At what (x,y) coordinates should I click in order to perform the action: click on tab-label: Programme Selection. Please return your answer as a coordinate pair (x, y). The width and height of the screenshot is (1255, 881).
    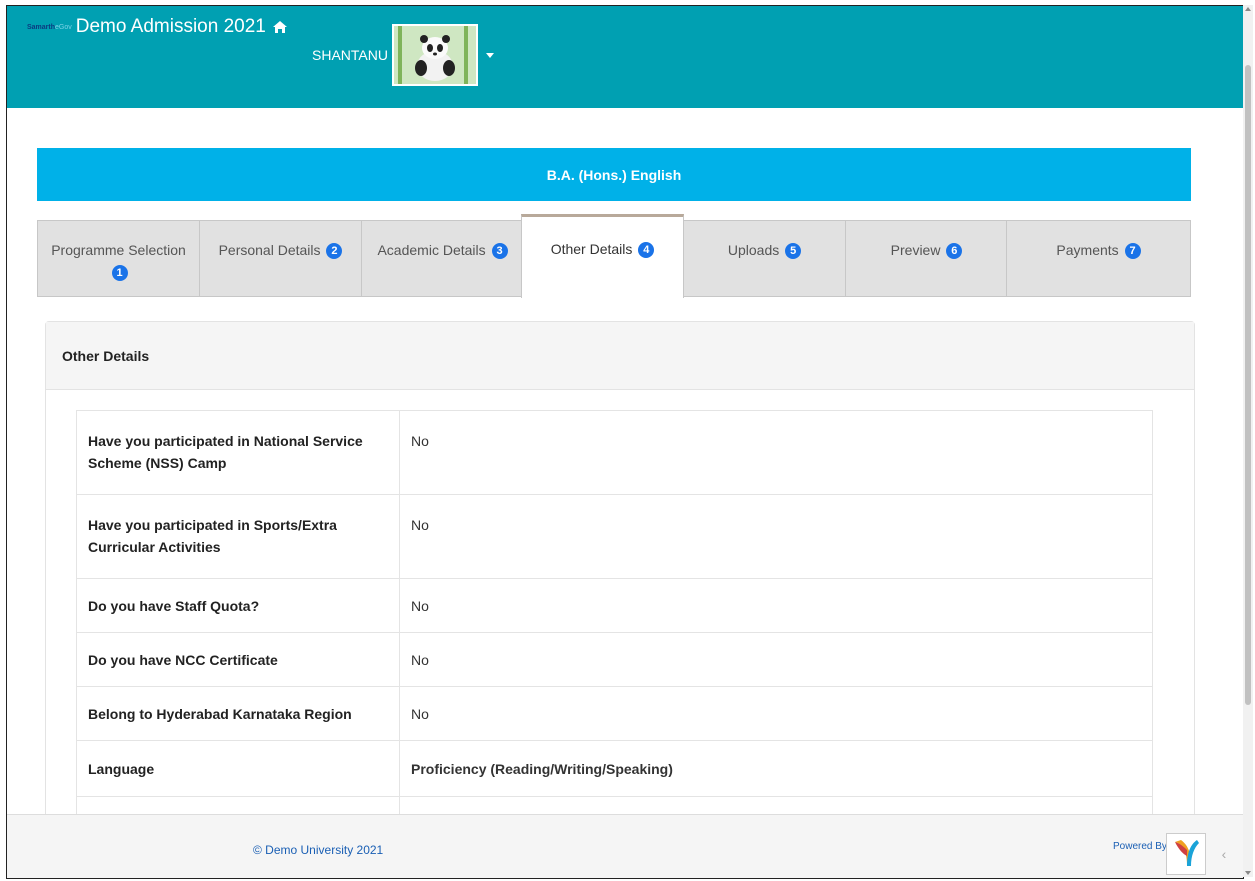
    Looking at the image, I should click on (118, 250).